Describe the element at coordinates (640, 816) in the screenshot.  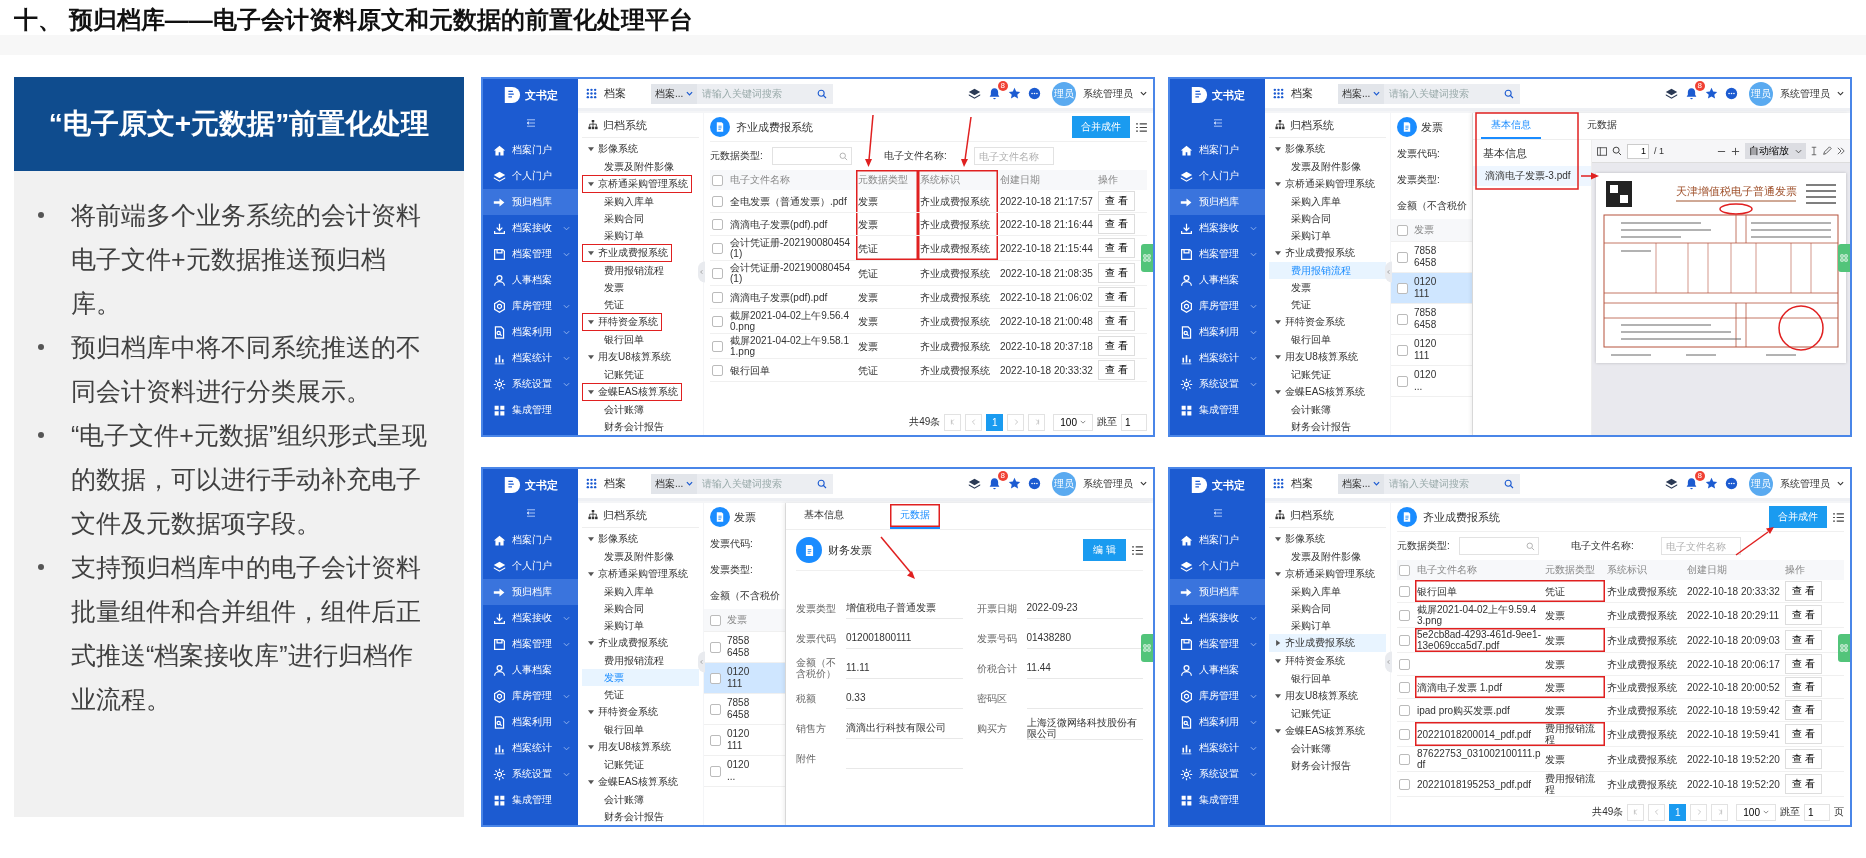
I see `tree-item: 财务会计报告` at that location.